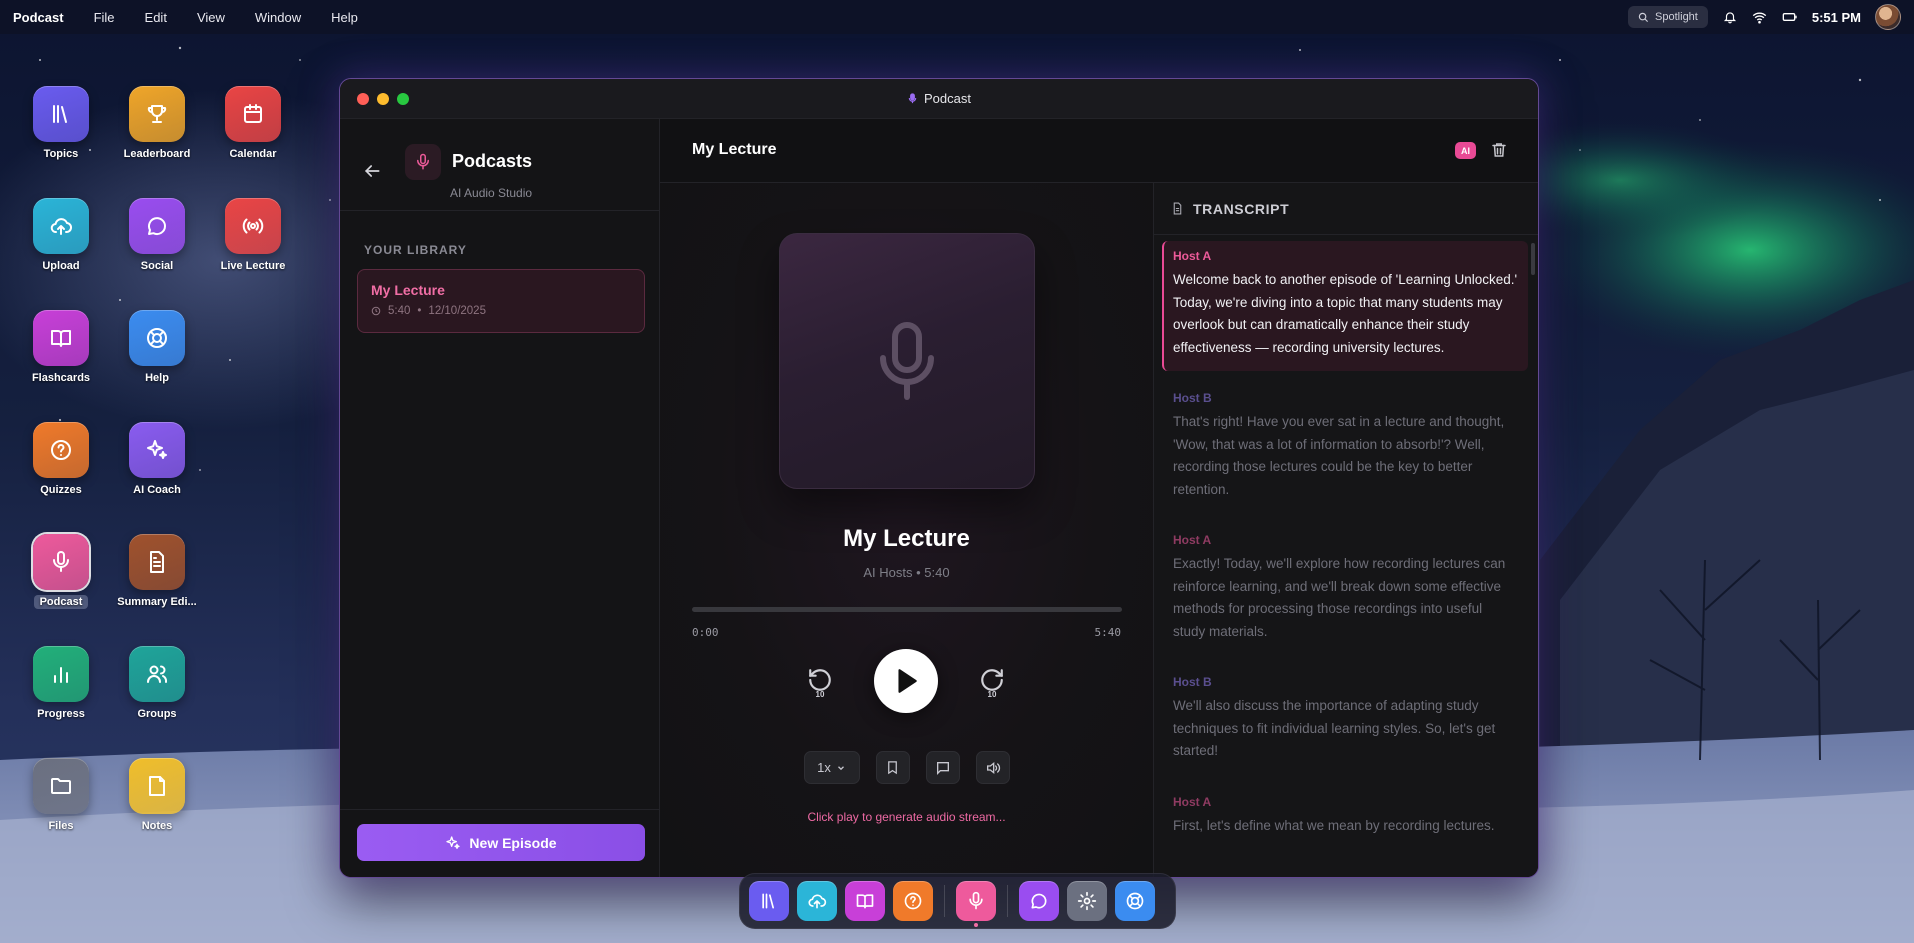 The image size is (1914, 943). I want to click on menubar-app-name: Podcast, so click(38, 17).